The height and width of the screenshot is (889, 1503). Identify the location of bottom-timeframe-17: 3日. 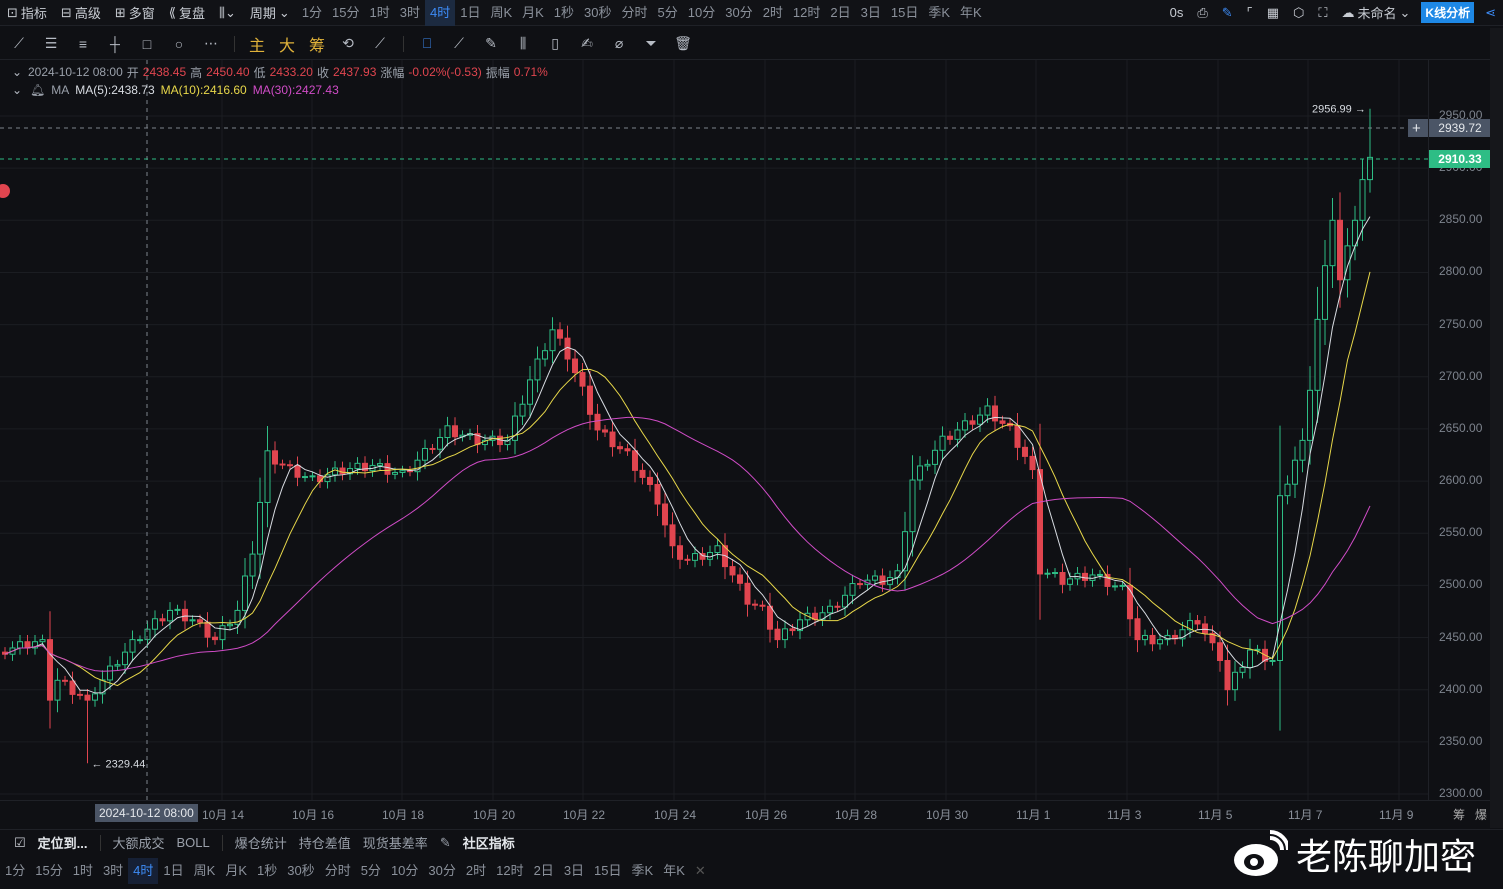
(574, 871).